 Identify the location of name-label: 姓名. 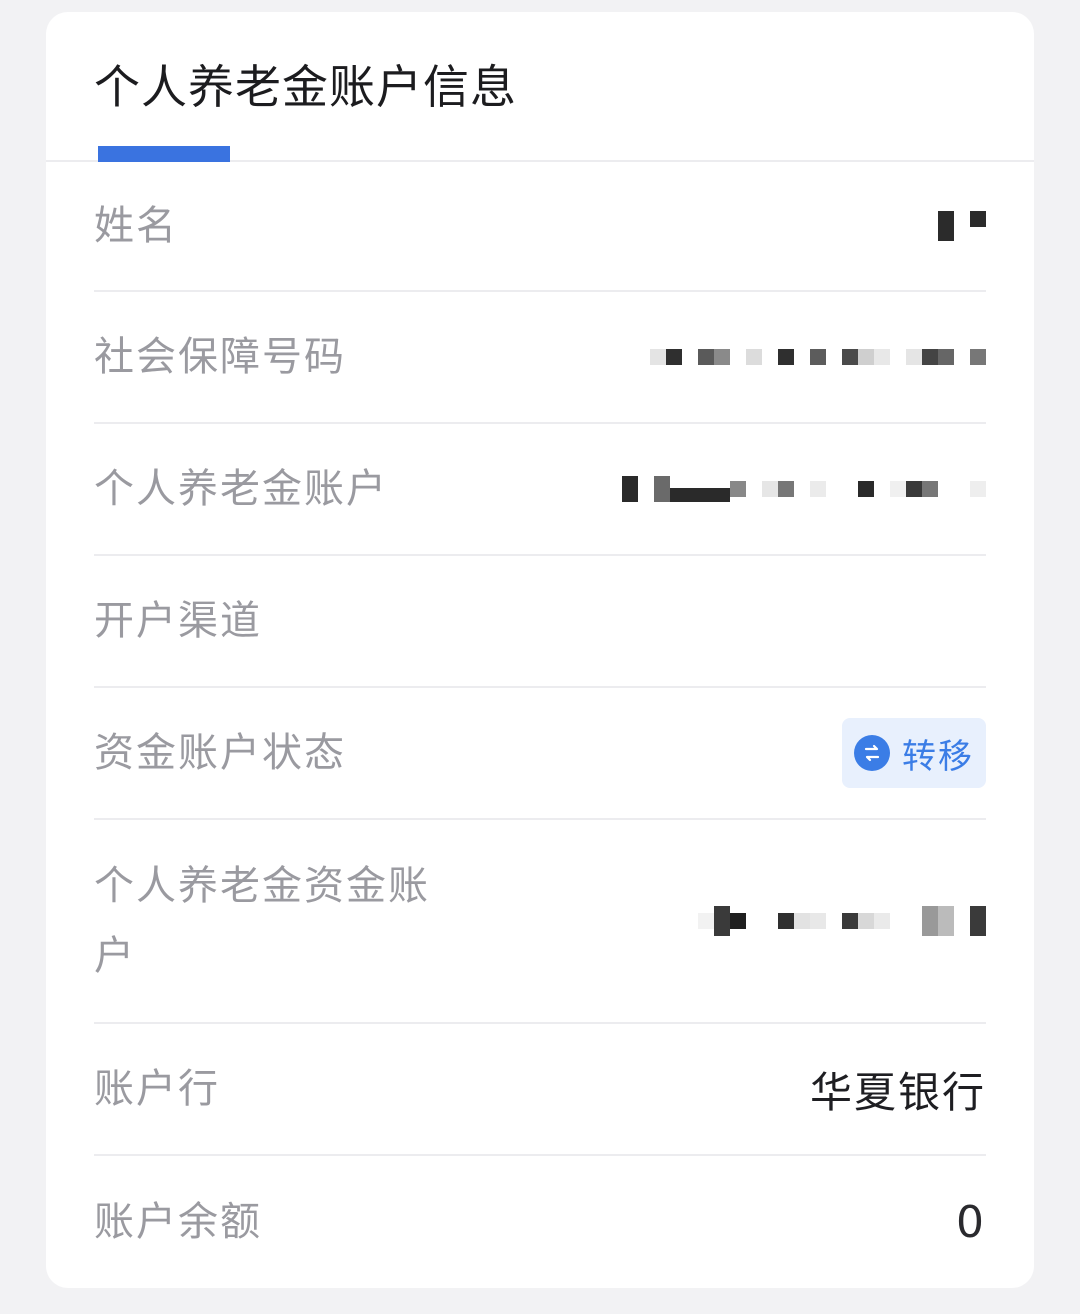
(136, 226).